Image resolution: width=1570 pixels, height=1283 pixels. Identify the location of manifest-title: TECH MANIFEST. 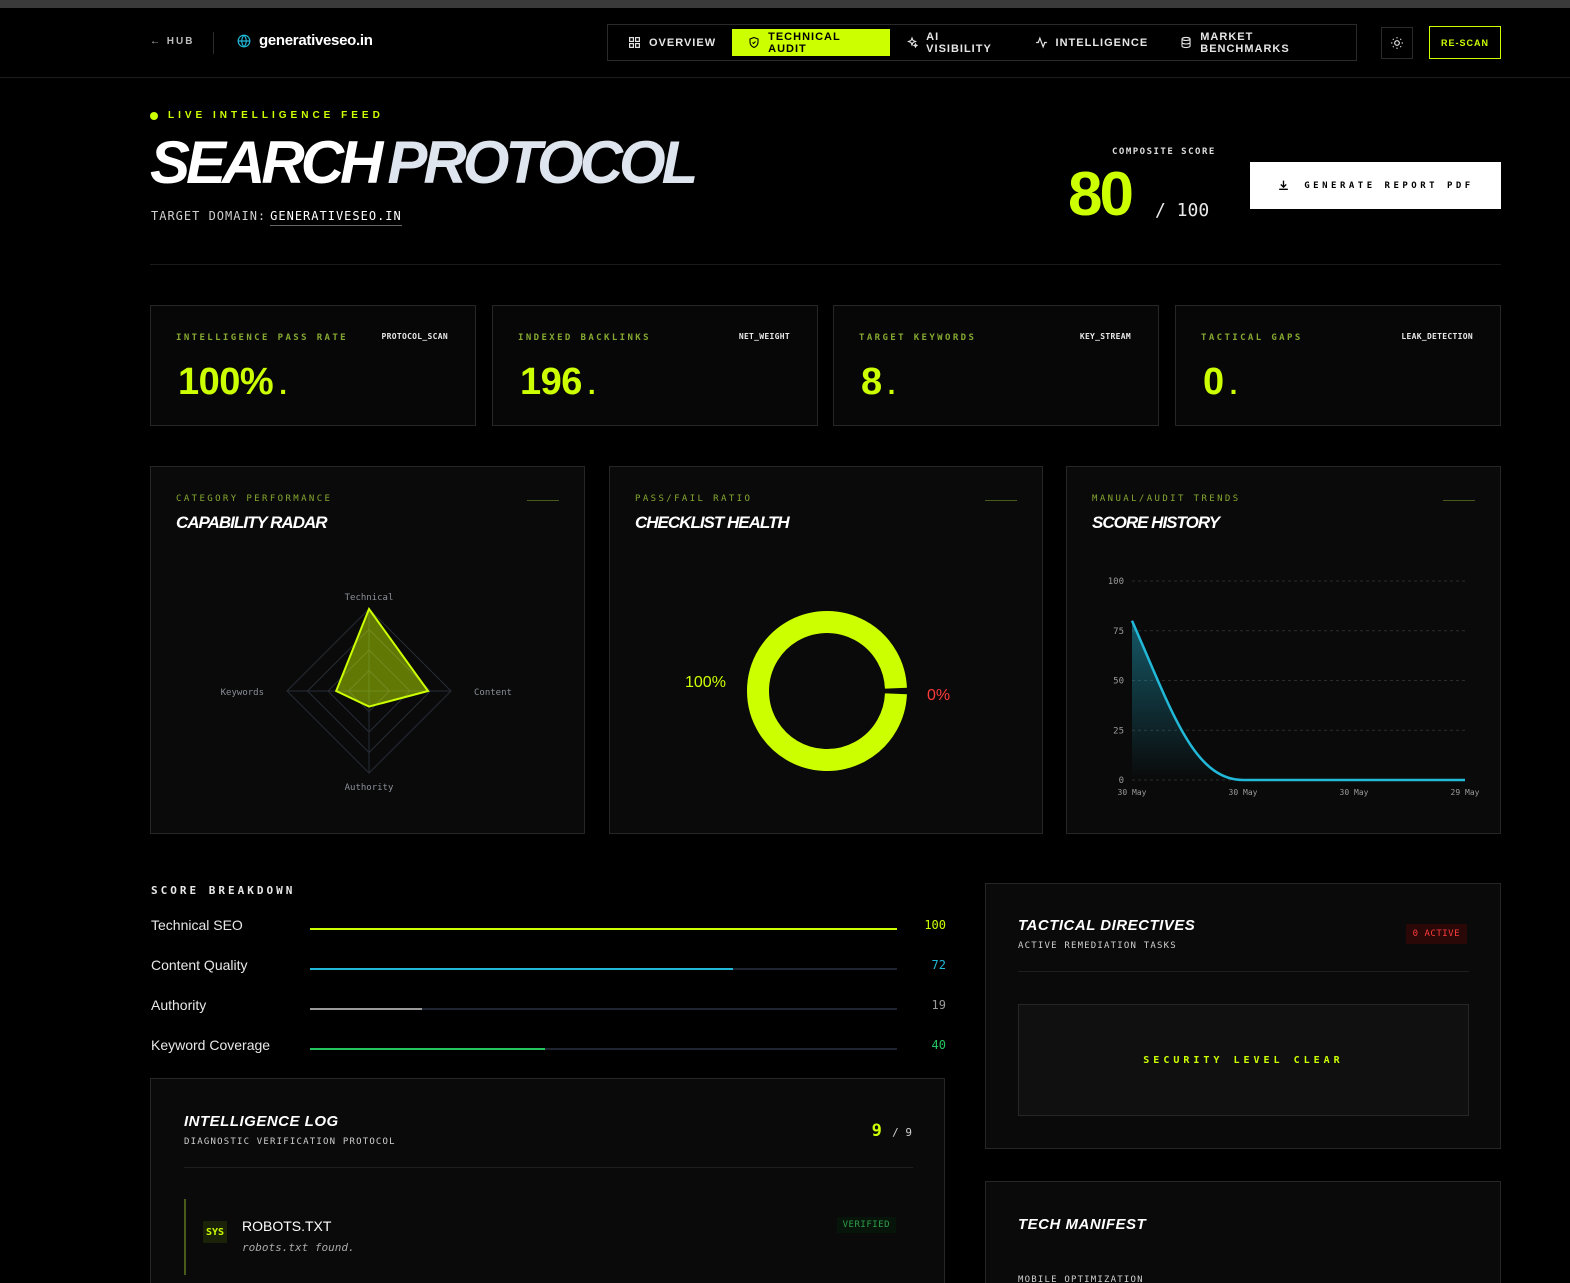
(1082, 1224).